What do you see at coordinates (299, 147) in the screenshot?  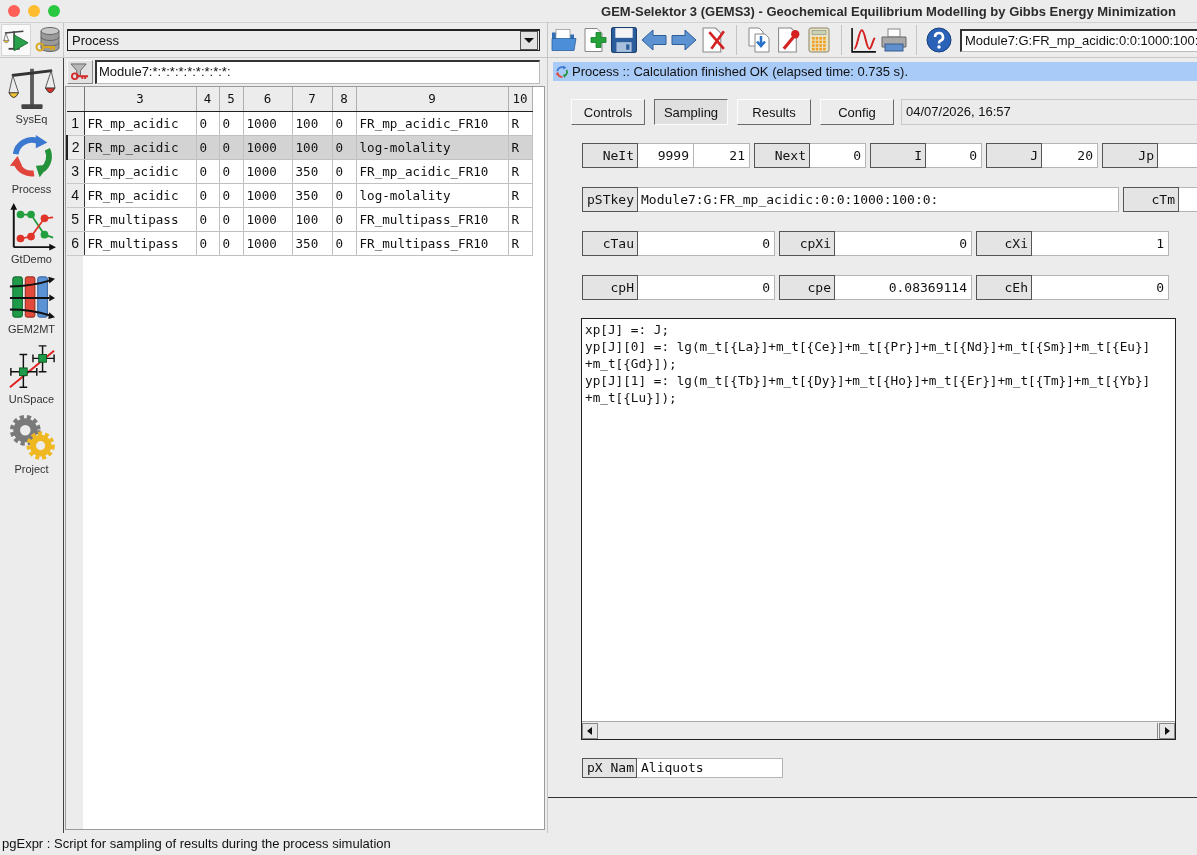 I see `table-row: 2 FR_mp_acidic 0 0 1000 100 0 log-molality R` at bounding box center [299, 147].